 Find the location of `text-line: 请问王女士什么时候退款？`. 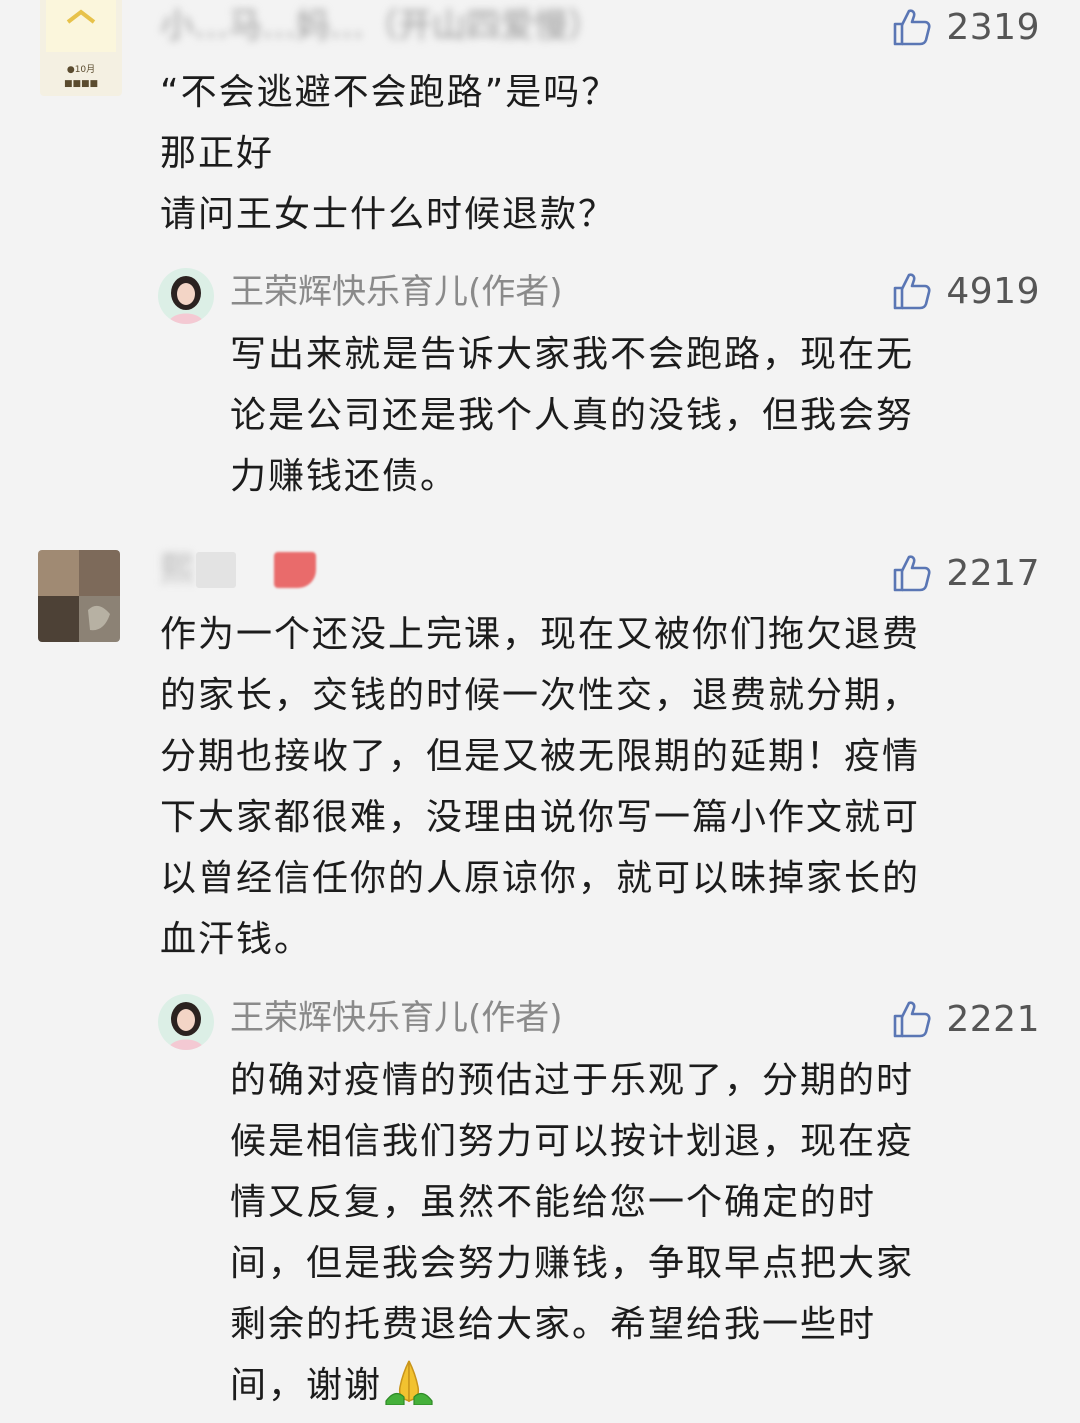

text-line: 请问王女士什么时候退款？ is located at coordinates (388, 214).